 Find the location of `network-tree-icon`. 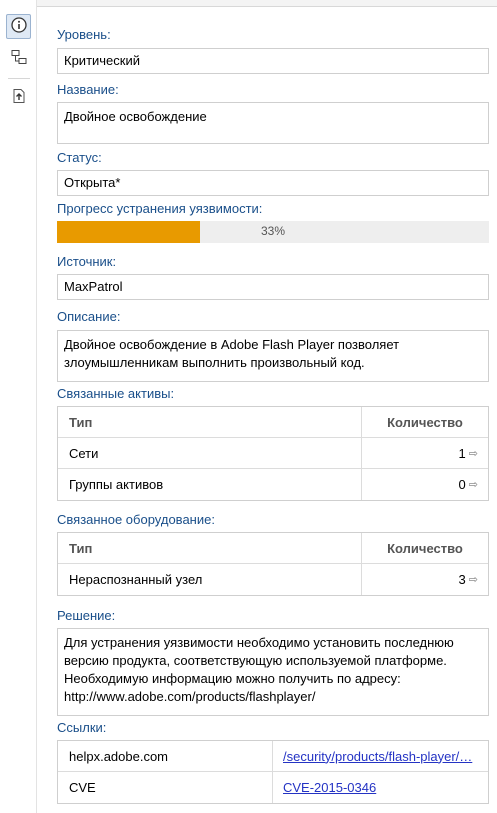

network-tree-icon is located at coordinates (19, 58).